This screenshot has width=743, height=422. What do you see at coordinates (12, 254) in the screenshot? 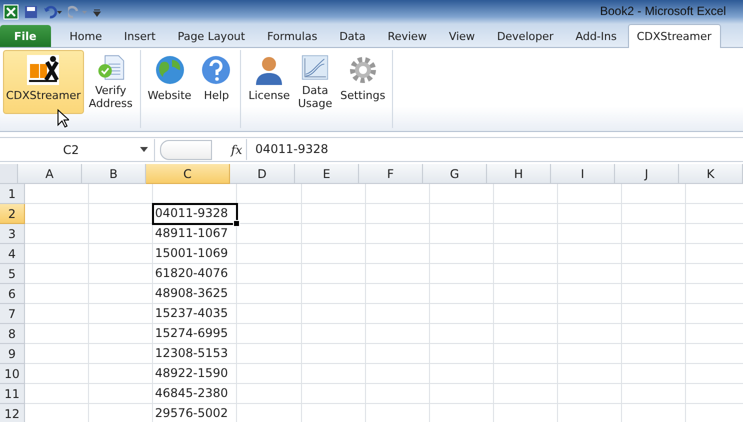
I see `row-header: 4` at bounding box center [12, 254].